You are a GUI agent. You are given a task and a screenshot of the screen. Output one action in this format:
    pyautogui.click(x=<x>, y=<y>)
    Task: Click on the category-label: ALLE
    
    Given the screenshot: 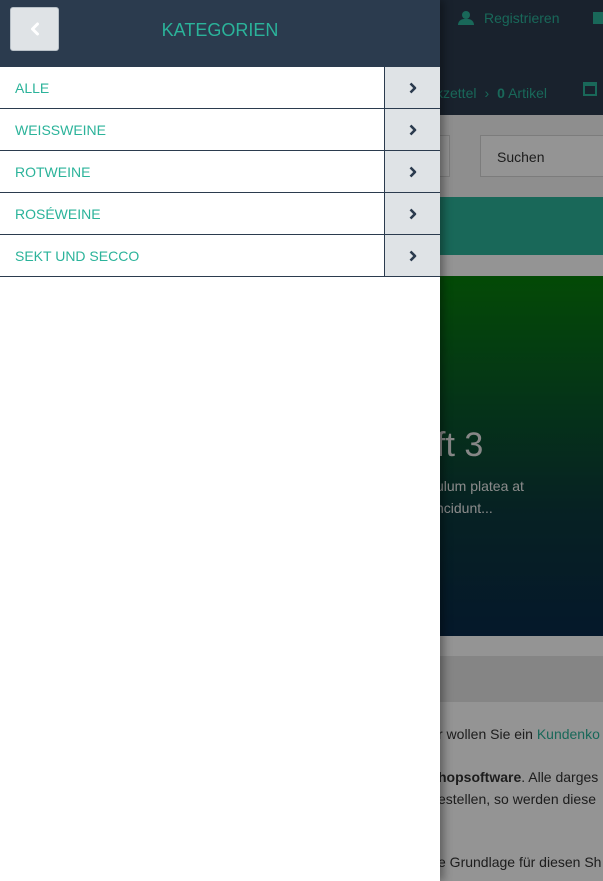 What is the action you would take?
    pyautogui.click(x=32, y=88)
    